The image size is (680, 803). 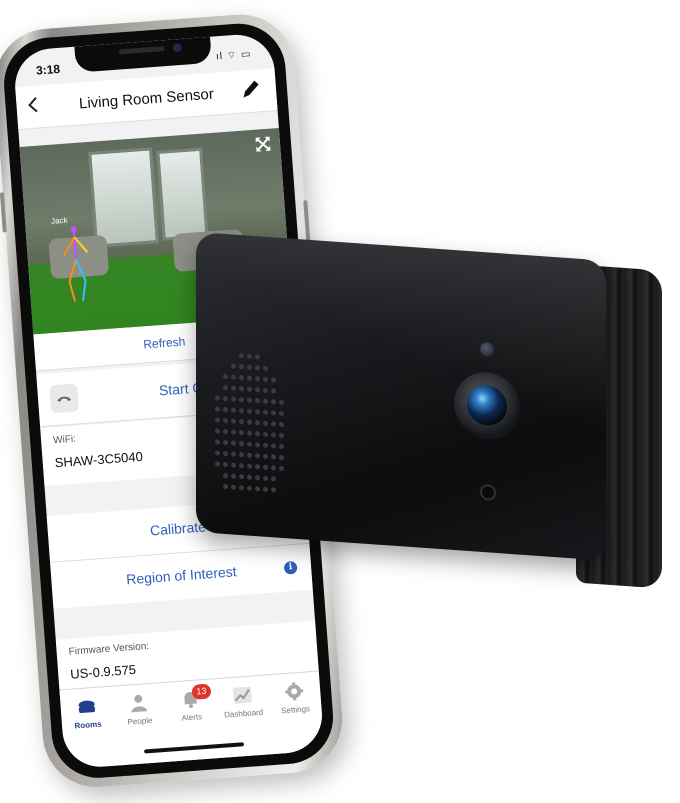 I want to click on speaker-grille, so click(x=249, y=429).